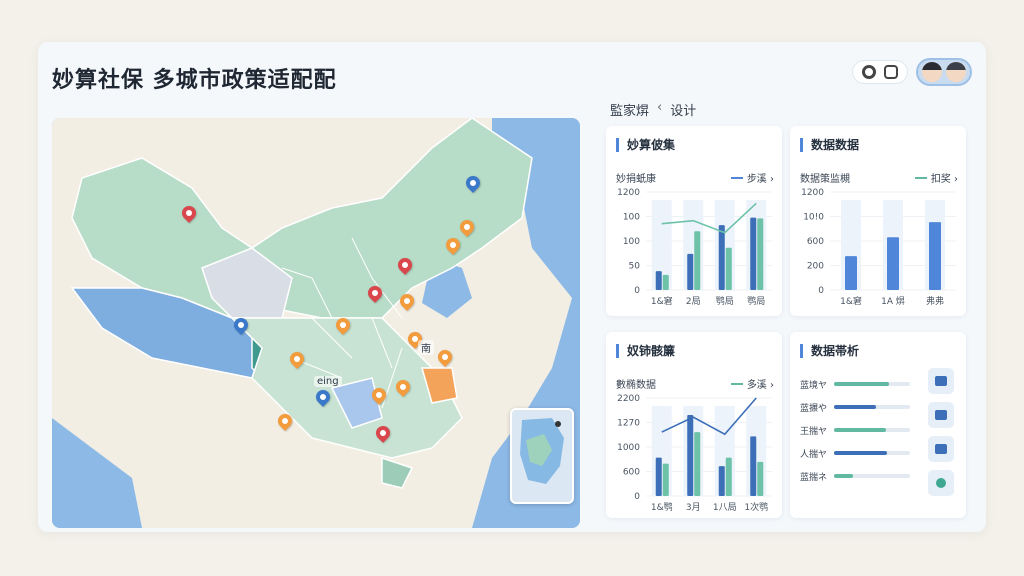  Describe the element at coordinates (813, 218) in the screenshot. I see `y-tick-label: 10!0` at that location.